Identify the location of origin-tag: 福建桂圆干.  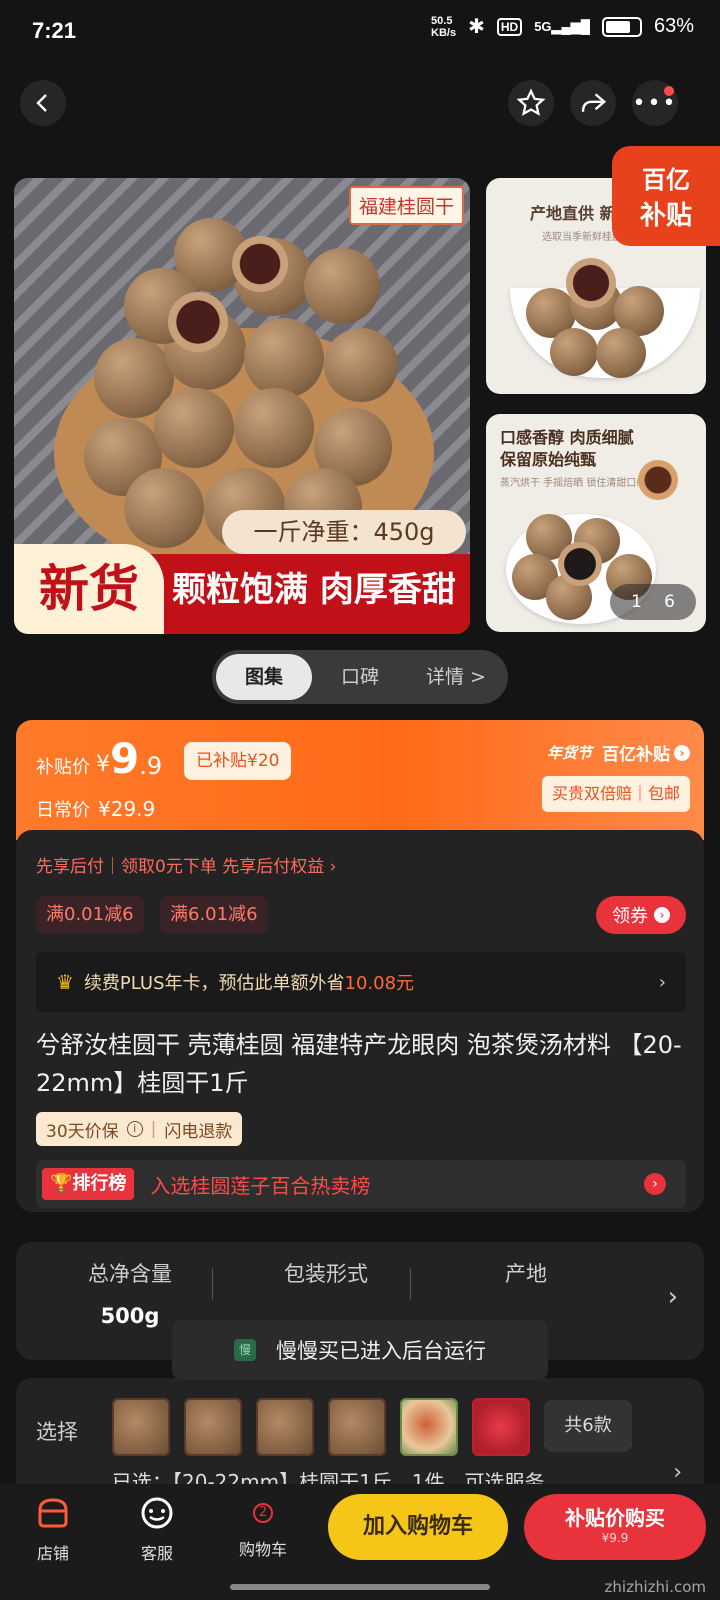
(406, 205).